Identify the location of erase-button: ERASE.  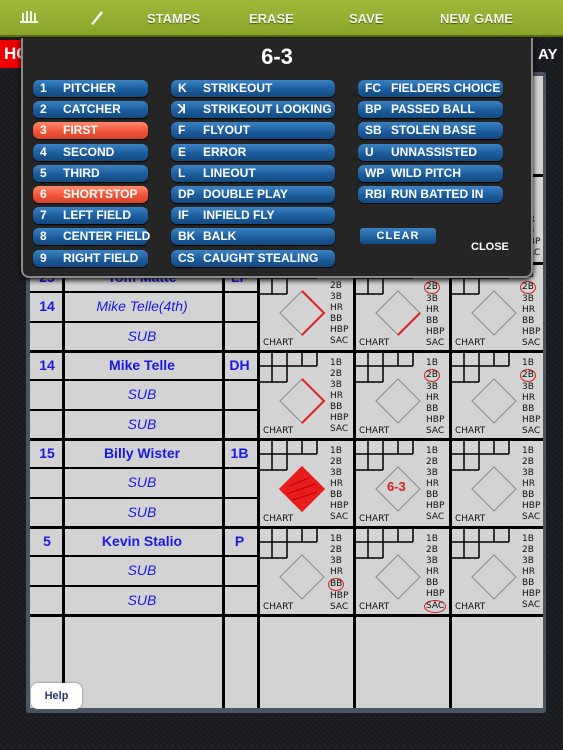
(271, 18).